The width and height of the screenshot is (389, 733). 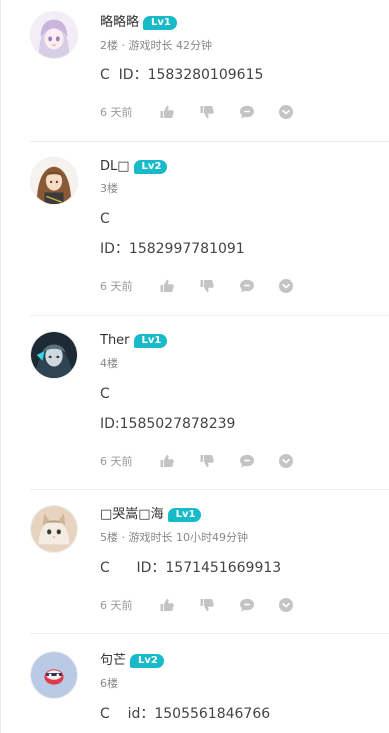 I want to click on username: □哭嵩□海, so click(x=132, y=515).